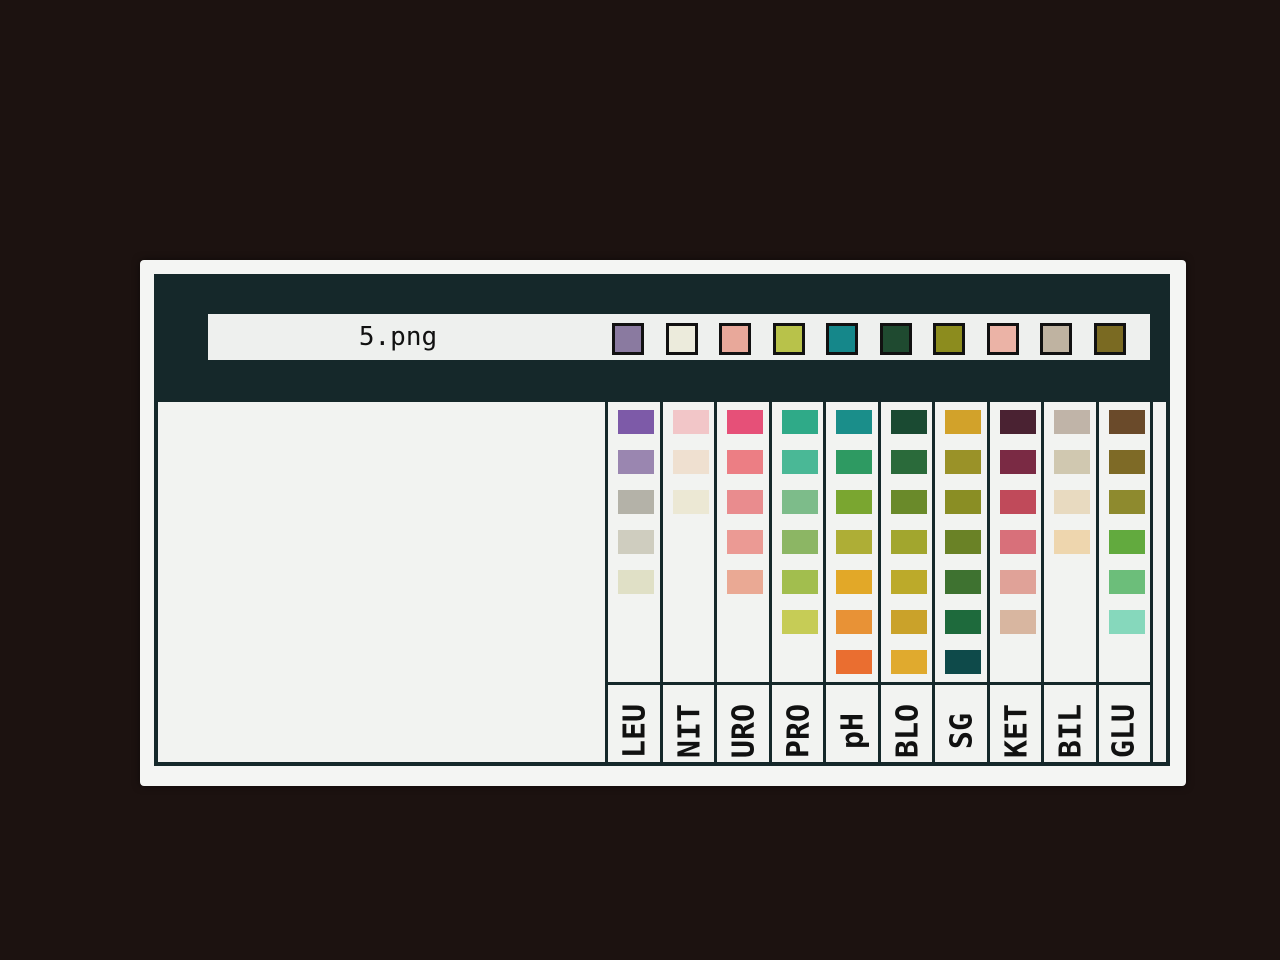  Describe the element at coordinates (381, 584) in the screenshot. I see `sample-area` at that location.